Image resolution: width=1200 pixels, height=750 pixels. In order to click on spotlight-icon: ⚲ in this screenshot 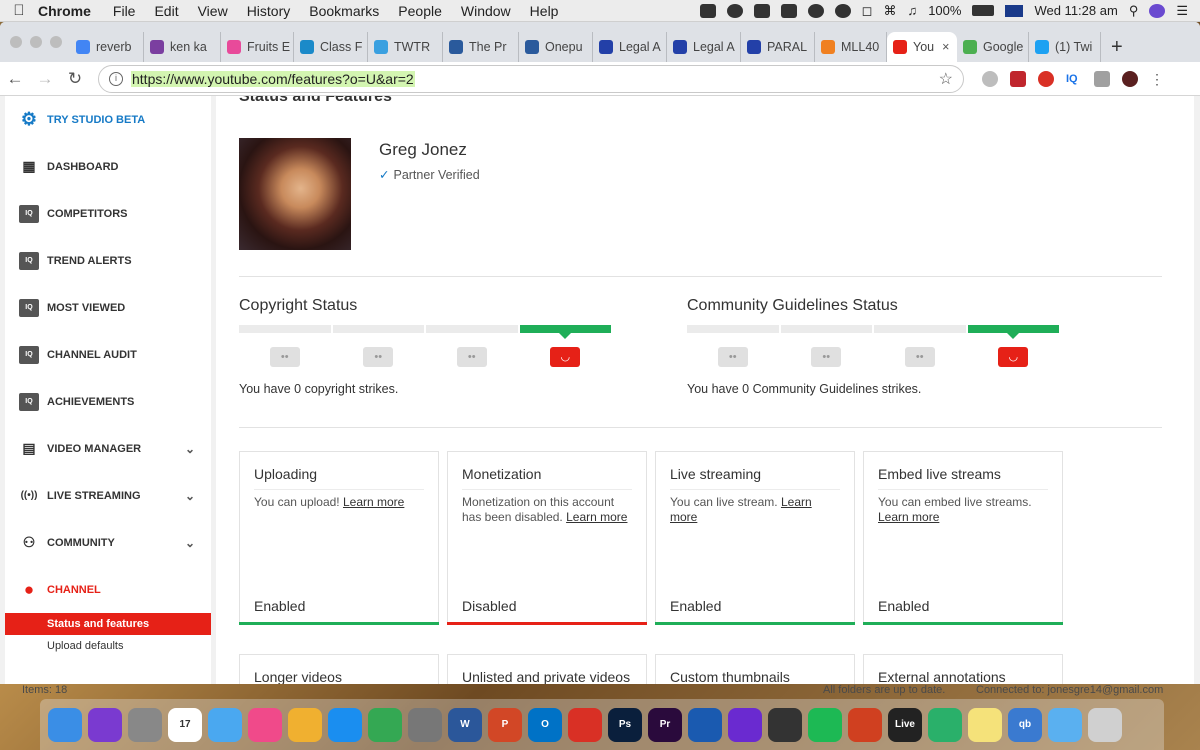, I will do `click(1134, 11)`.